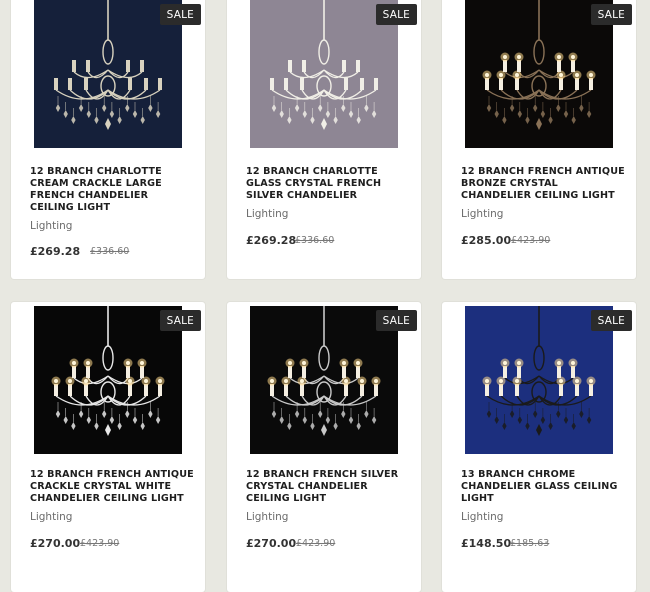  Describe the element at coordinates (486, 543) in the screenshot. I see `product-price: £148.50` at that location.